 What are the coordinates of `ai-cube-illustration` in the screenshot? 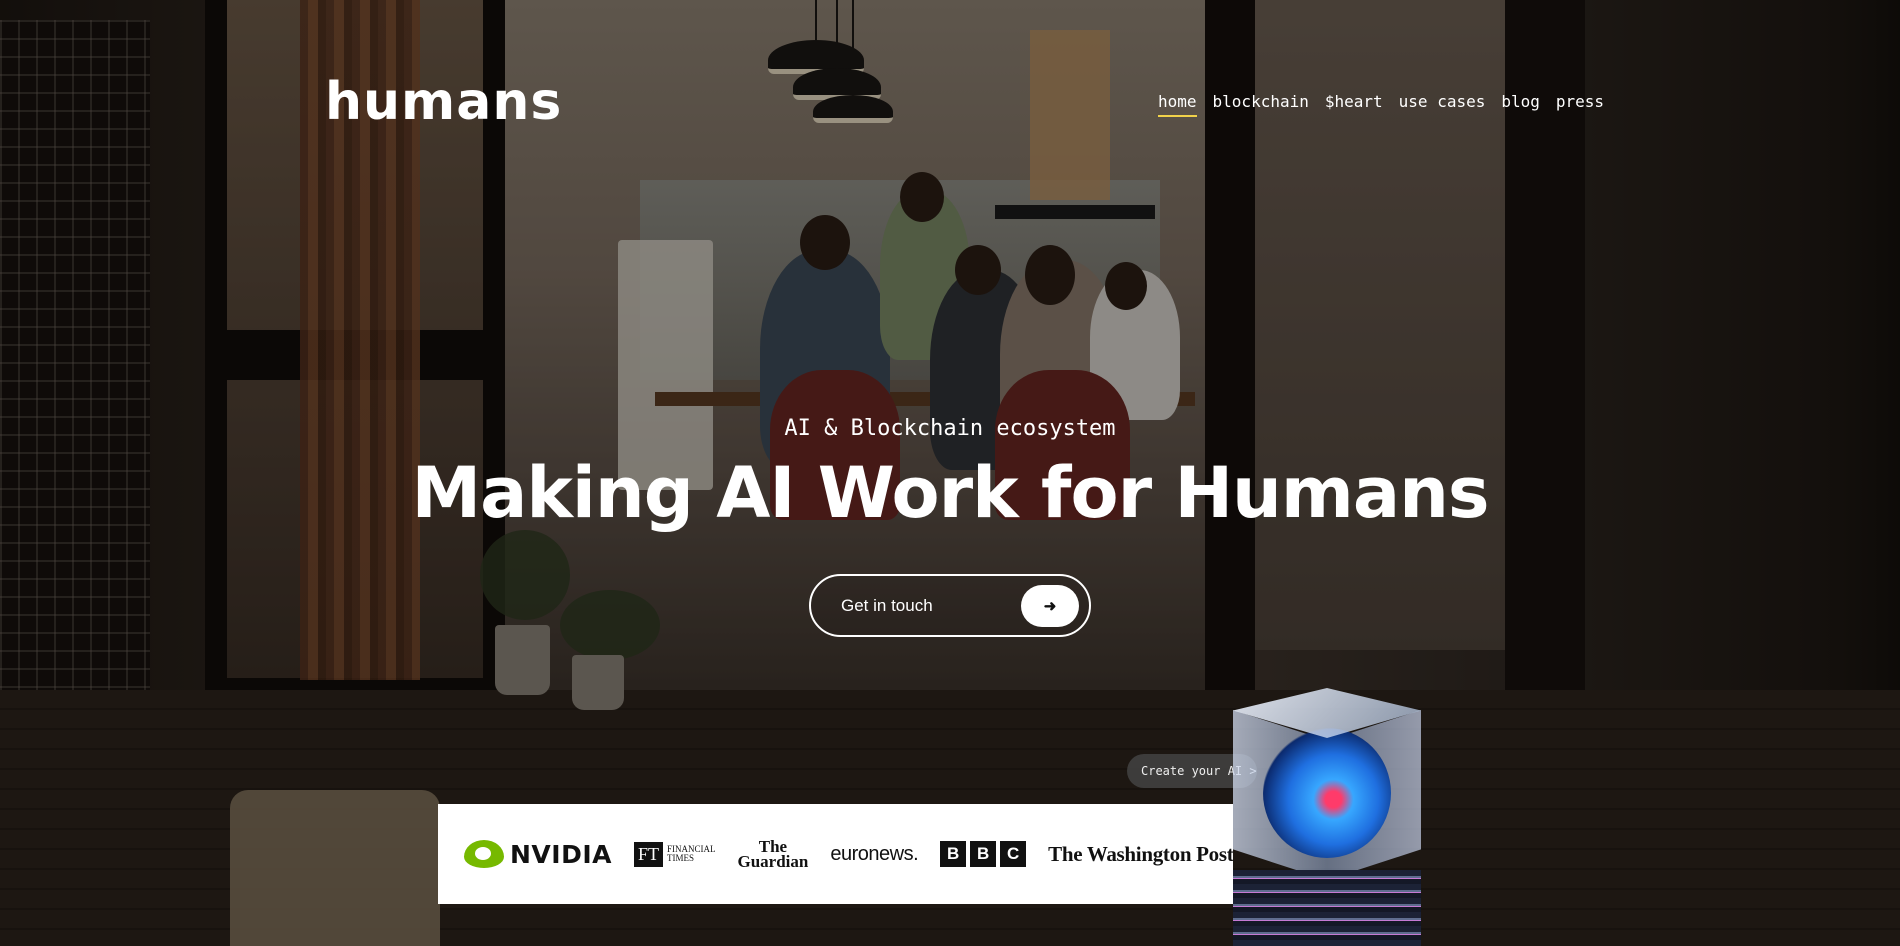 It's located at (1327, 817).